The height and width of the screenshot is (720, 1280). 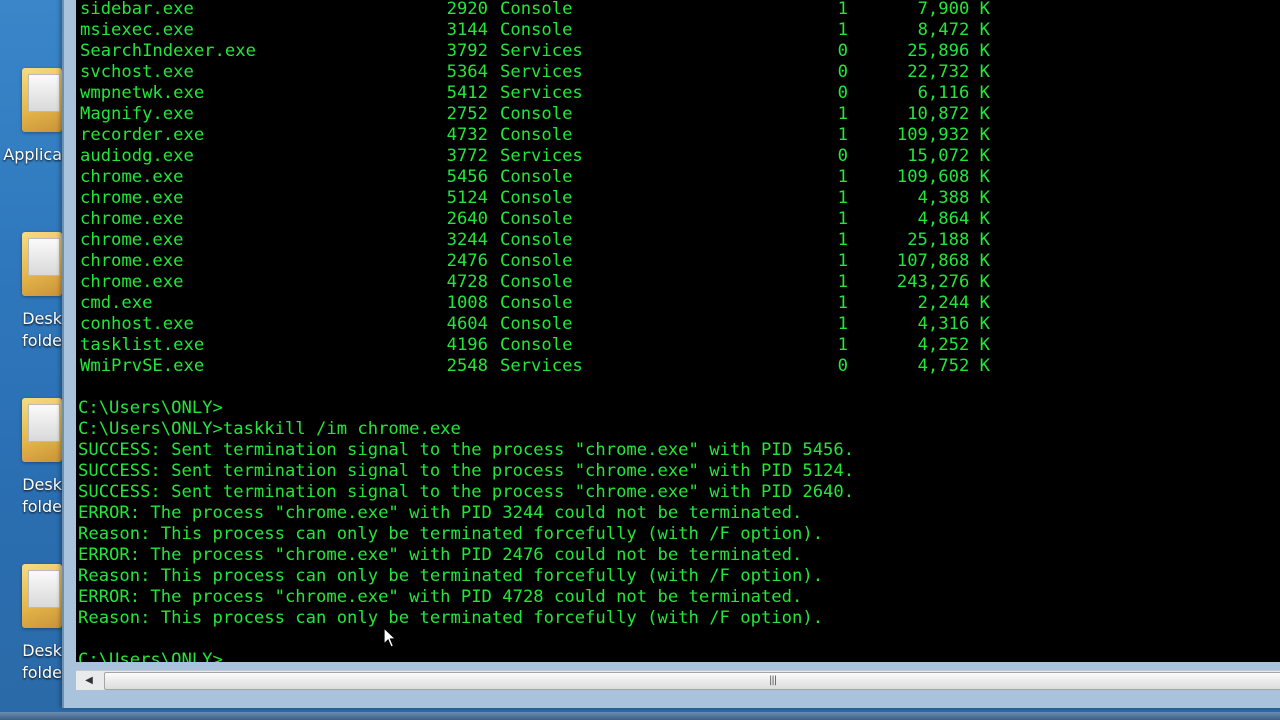 What do you see at coordinates (467, 303) in the screenshot?
I see `tasklist-pid: 1008` at bounding box center [467, 303].